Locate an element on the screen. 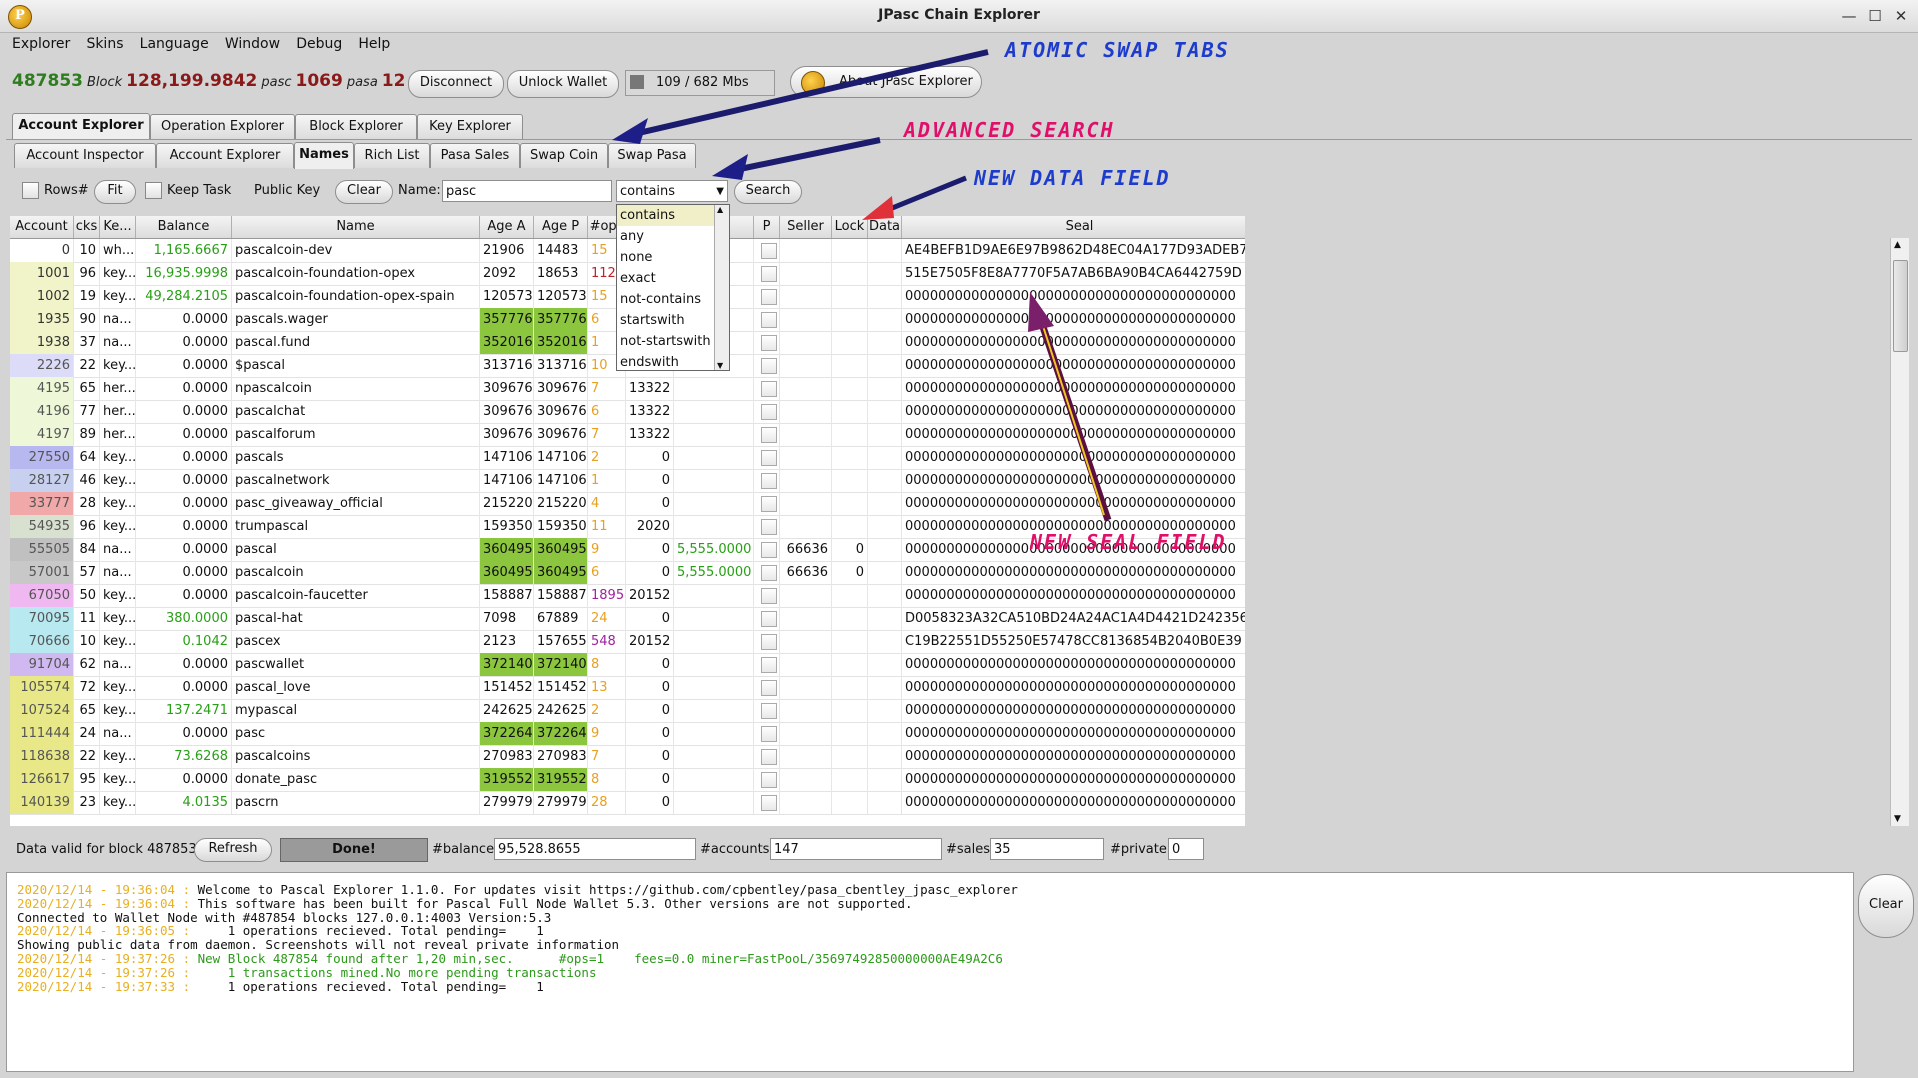  option-endswith: endswith is located at coordinates (673, 362).